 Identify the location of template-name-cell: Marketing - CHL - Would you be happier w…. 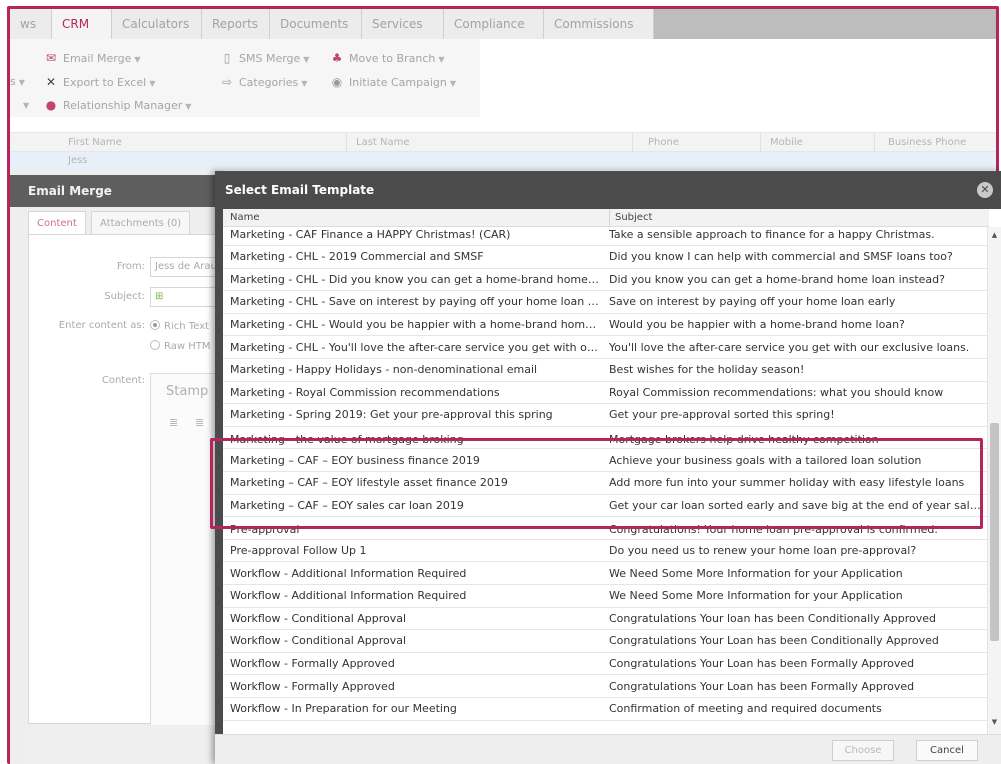
(416, 324).